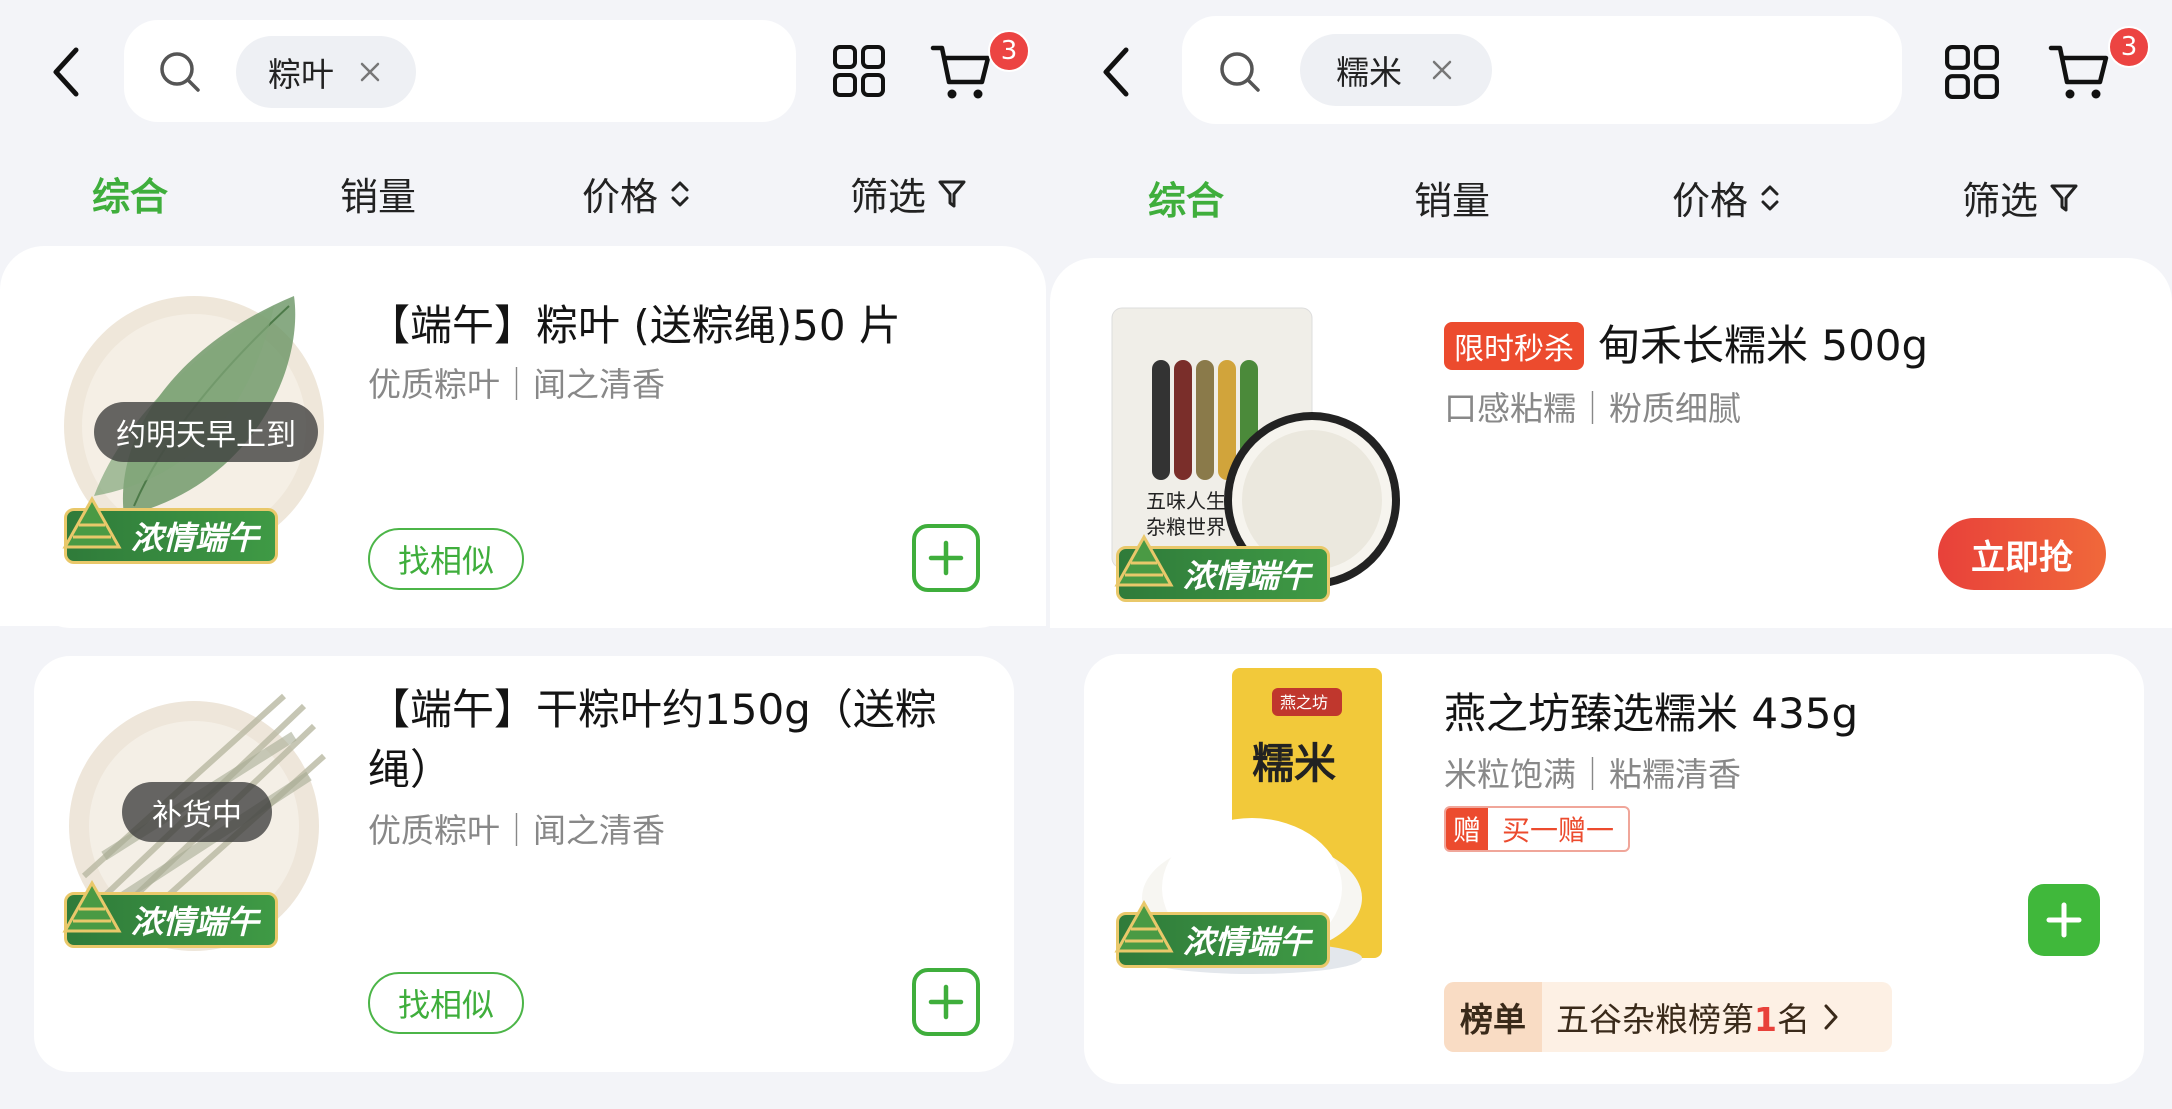 Image resolution: width=2172 pixels, height=1109 pixels. I want to click on package-text: 五味人生, so click(1186, 501).